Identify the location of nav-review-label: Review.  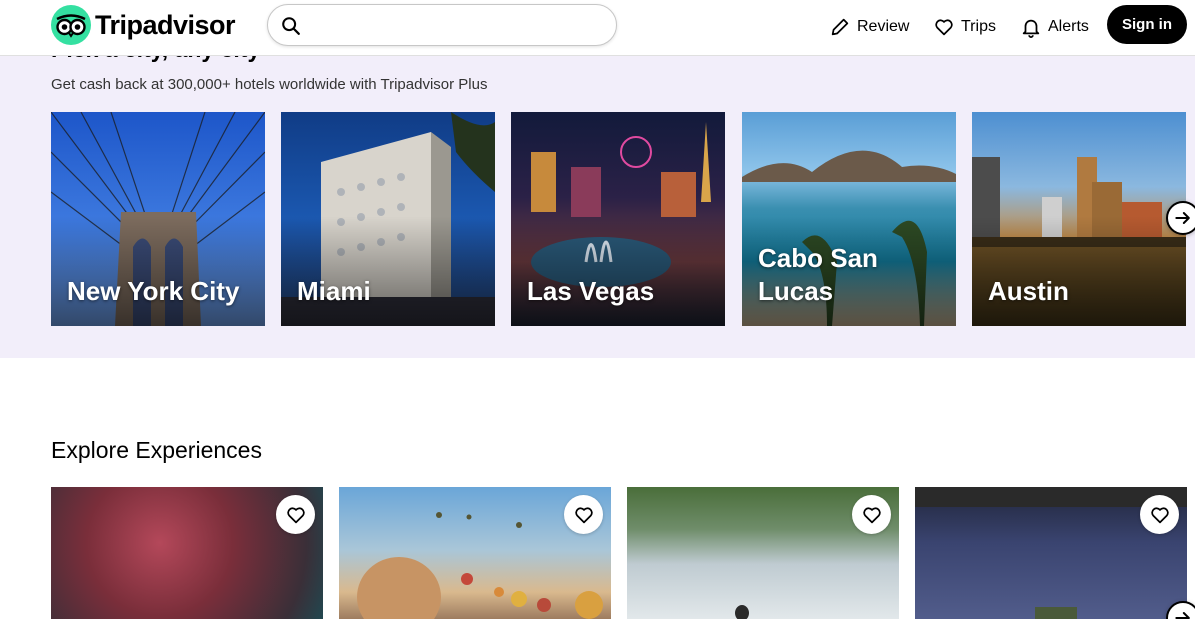
(883, 26).